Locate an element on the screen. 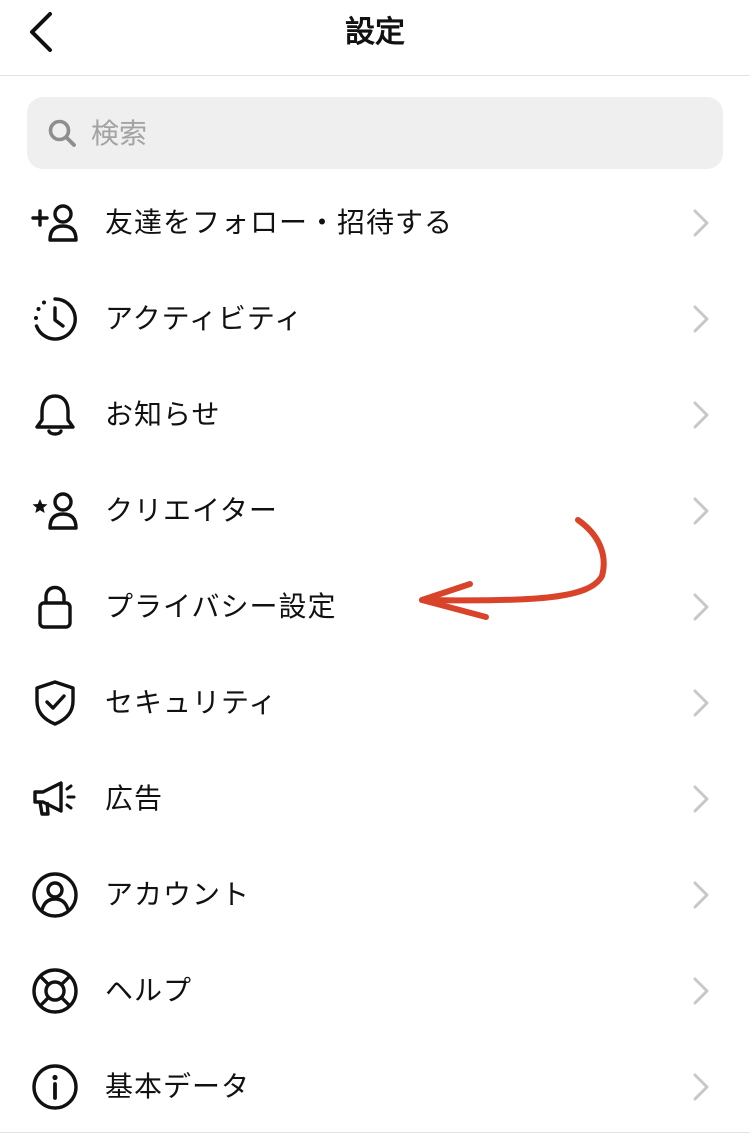 The width and height of the screenshot is (750, 1136). header: 設定 is located at coordinates (375, 38).